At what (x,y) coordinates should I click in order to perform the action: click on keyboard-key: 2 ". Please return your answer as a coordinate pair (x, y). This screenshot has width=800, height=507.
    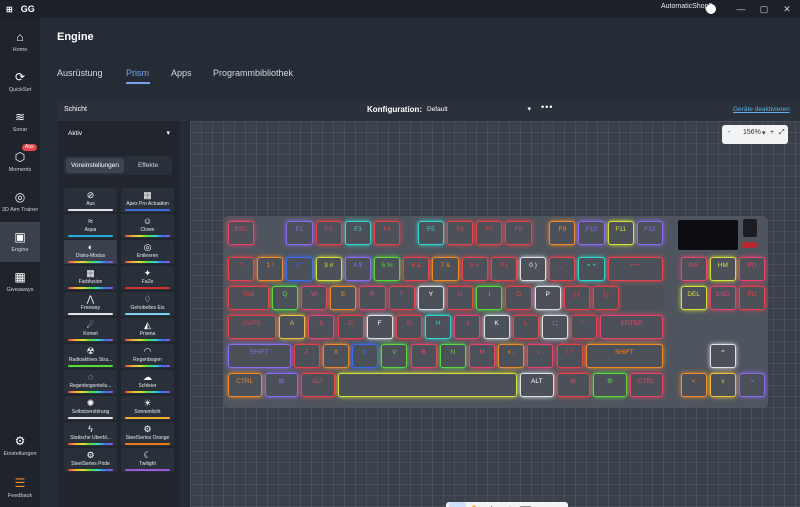
    Looking at the image, I should click on (299, 269).